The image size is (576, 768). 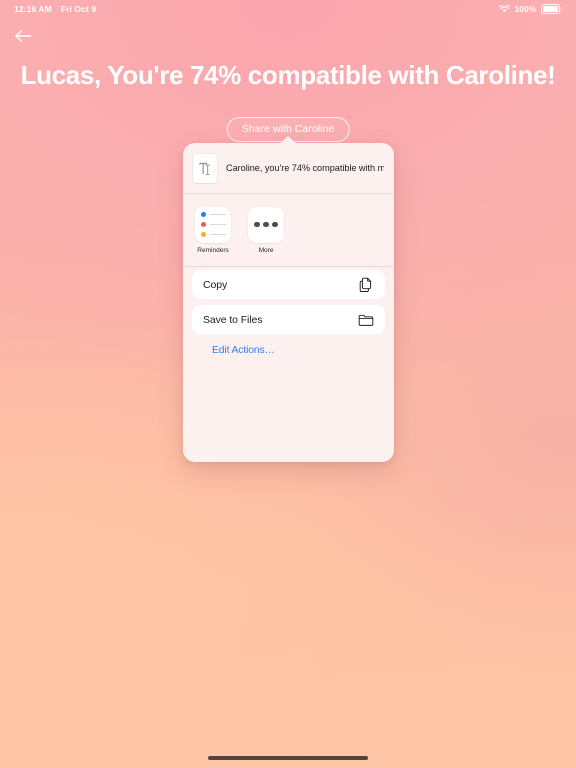 I want to click on wifi-icon, so click(x=505, y=9).